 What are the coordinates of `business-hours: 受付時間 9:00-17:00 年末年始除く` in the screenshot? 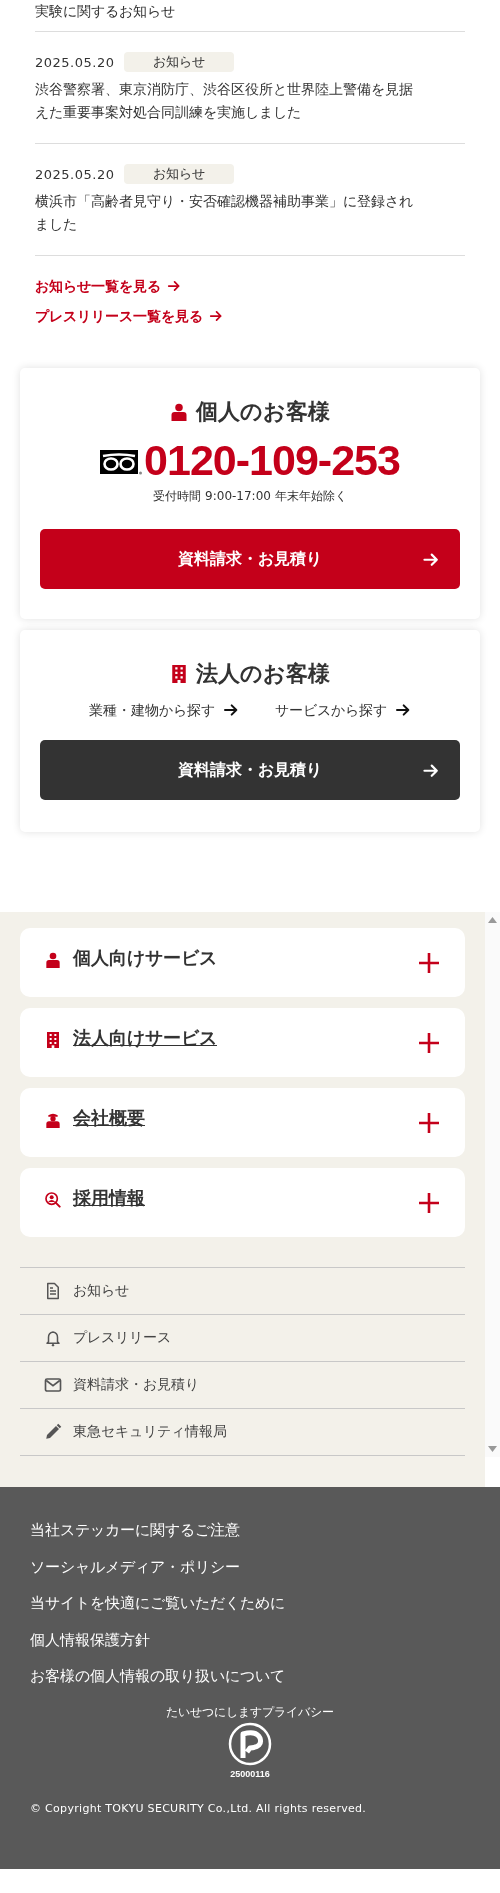 It's located at (250, 496).